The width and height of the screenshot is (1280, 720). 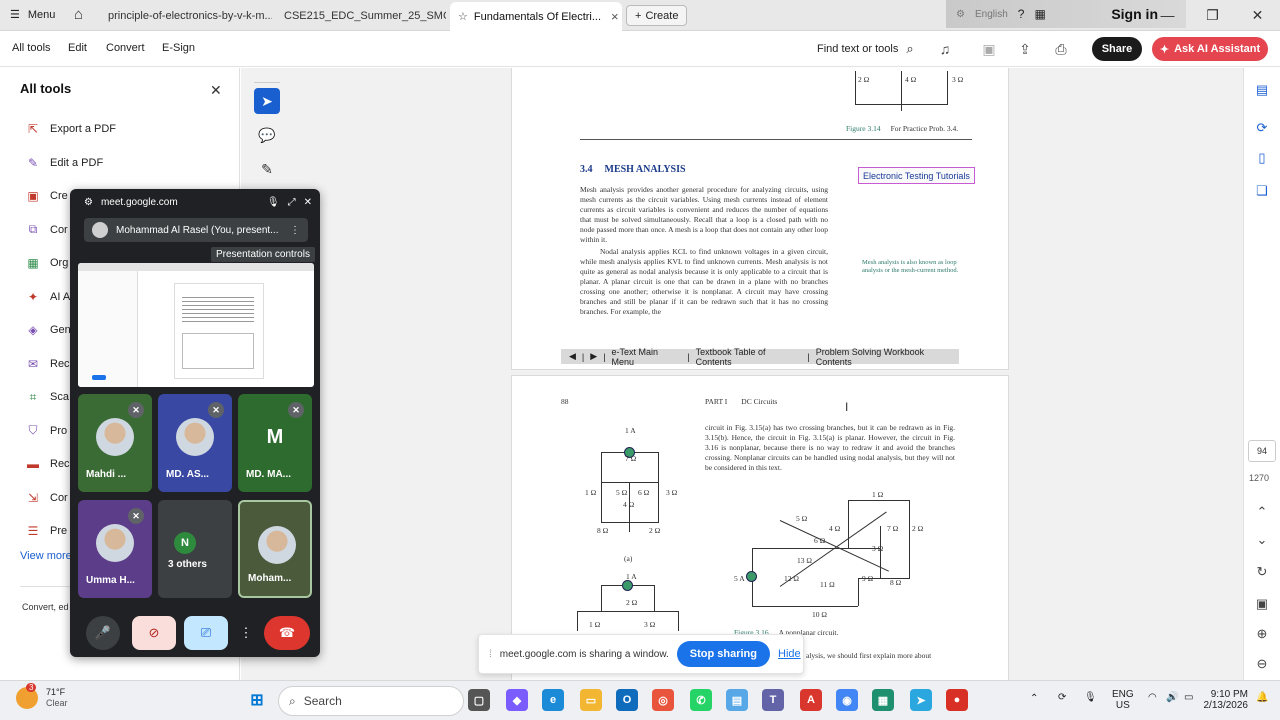 I want to click on menu-edit: Edit, so click(x=77, y=48).